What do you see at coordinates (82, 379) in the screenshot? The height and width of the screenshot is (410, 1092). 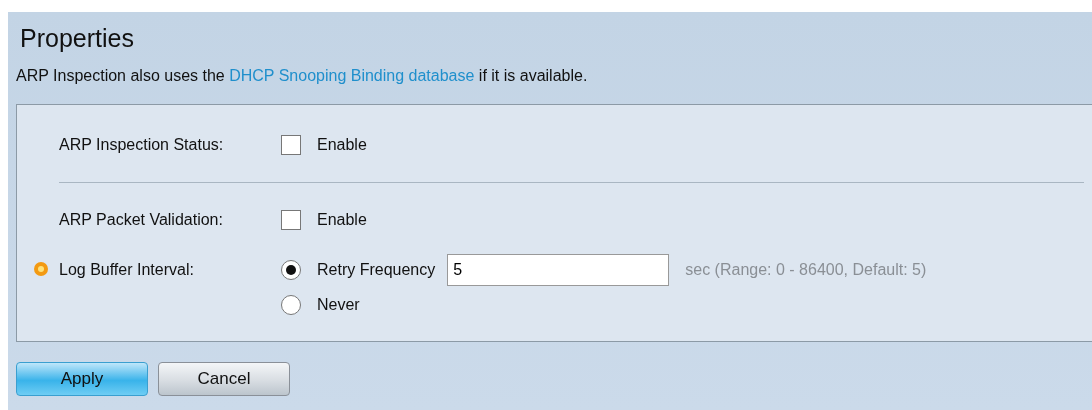 I see `apply-button: Apply` at bounding box center [82, 379].